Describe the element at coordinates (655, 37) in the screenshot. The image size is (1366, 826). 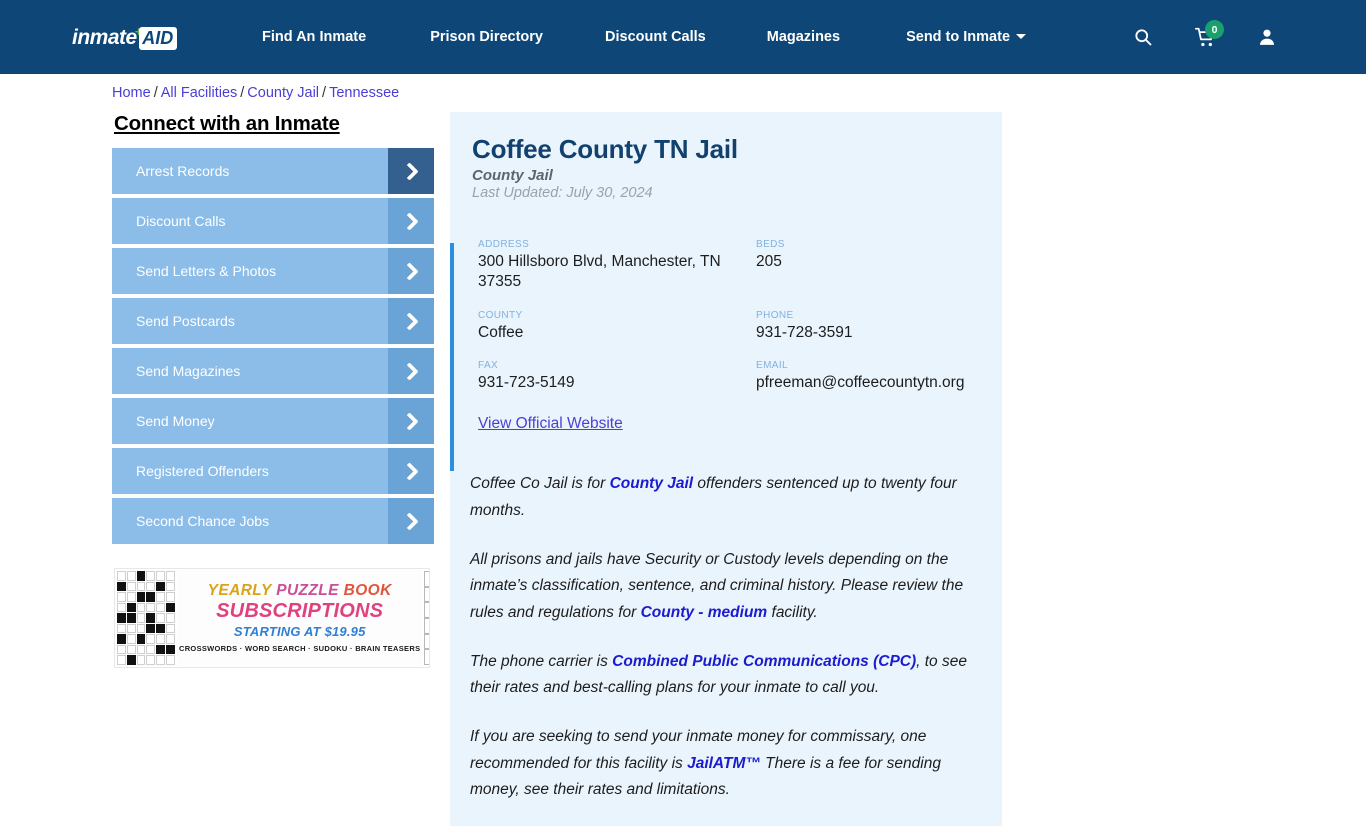
I see `nav-item-discount-calls: Discount Calls` at that location.